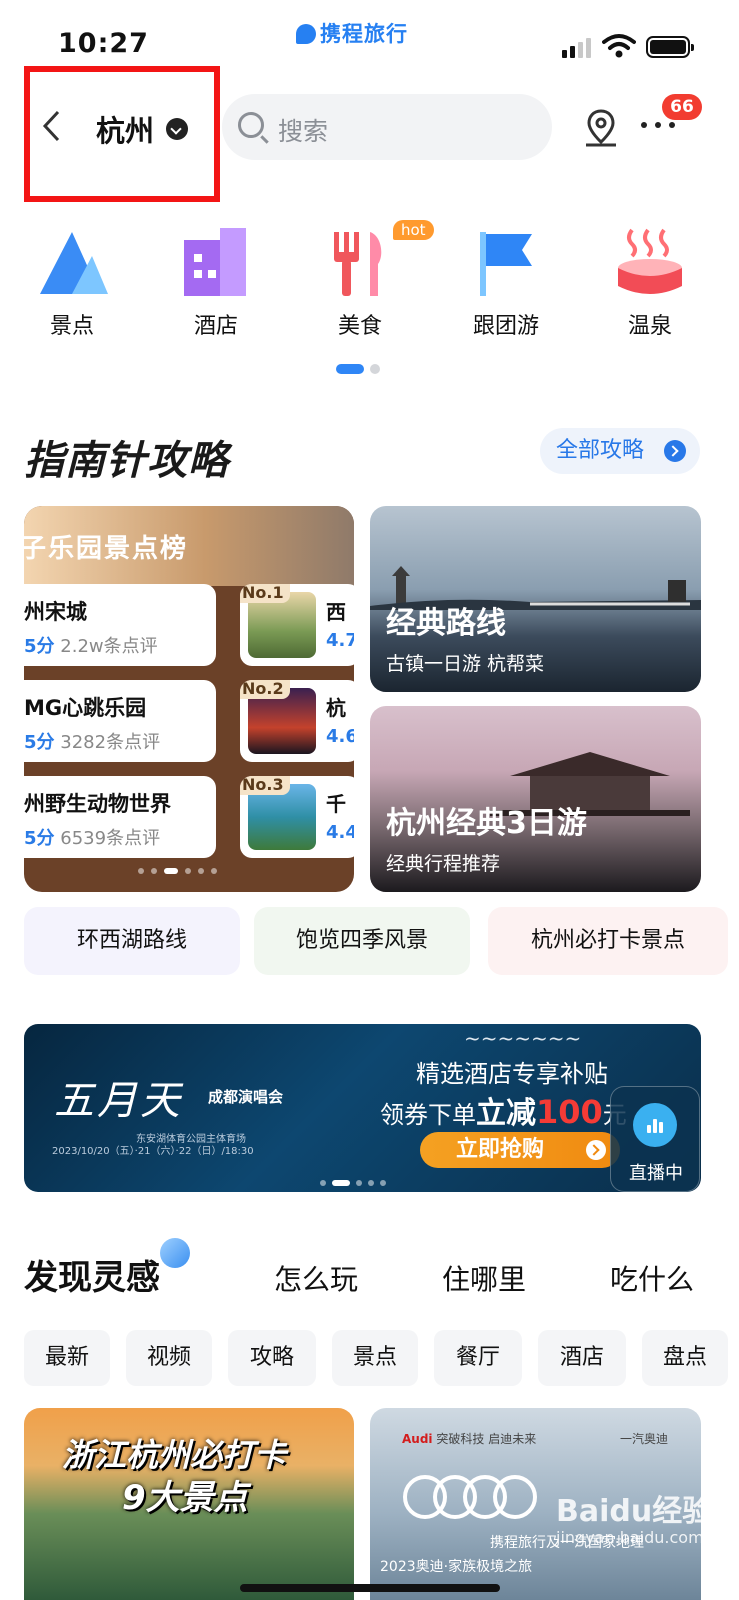 The height and width of the screenshot is (1600, 739). I want to click on food-icon, so click(358, 264).